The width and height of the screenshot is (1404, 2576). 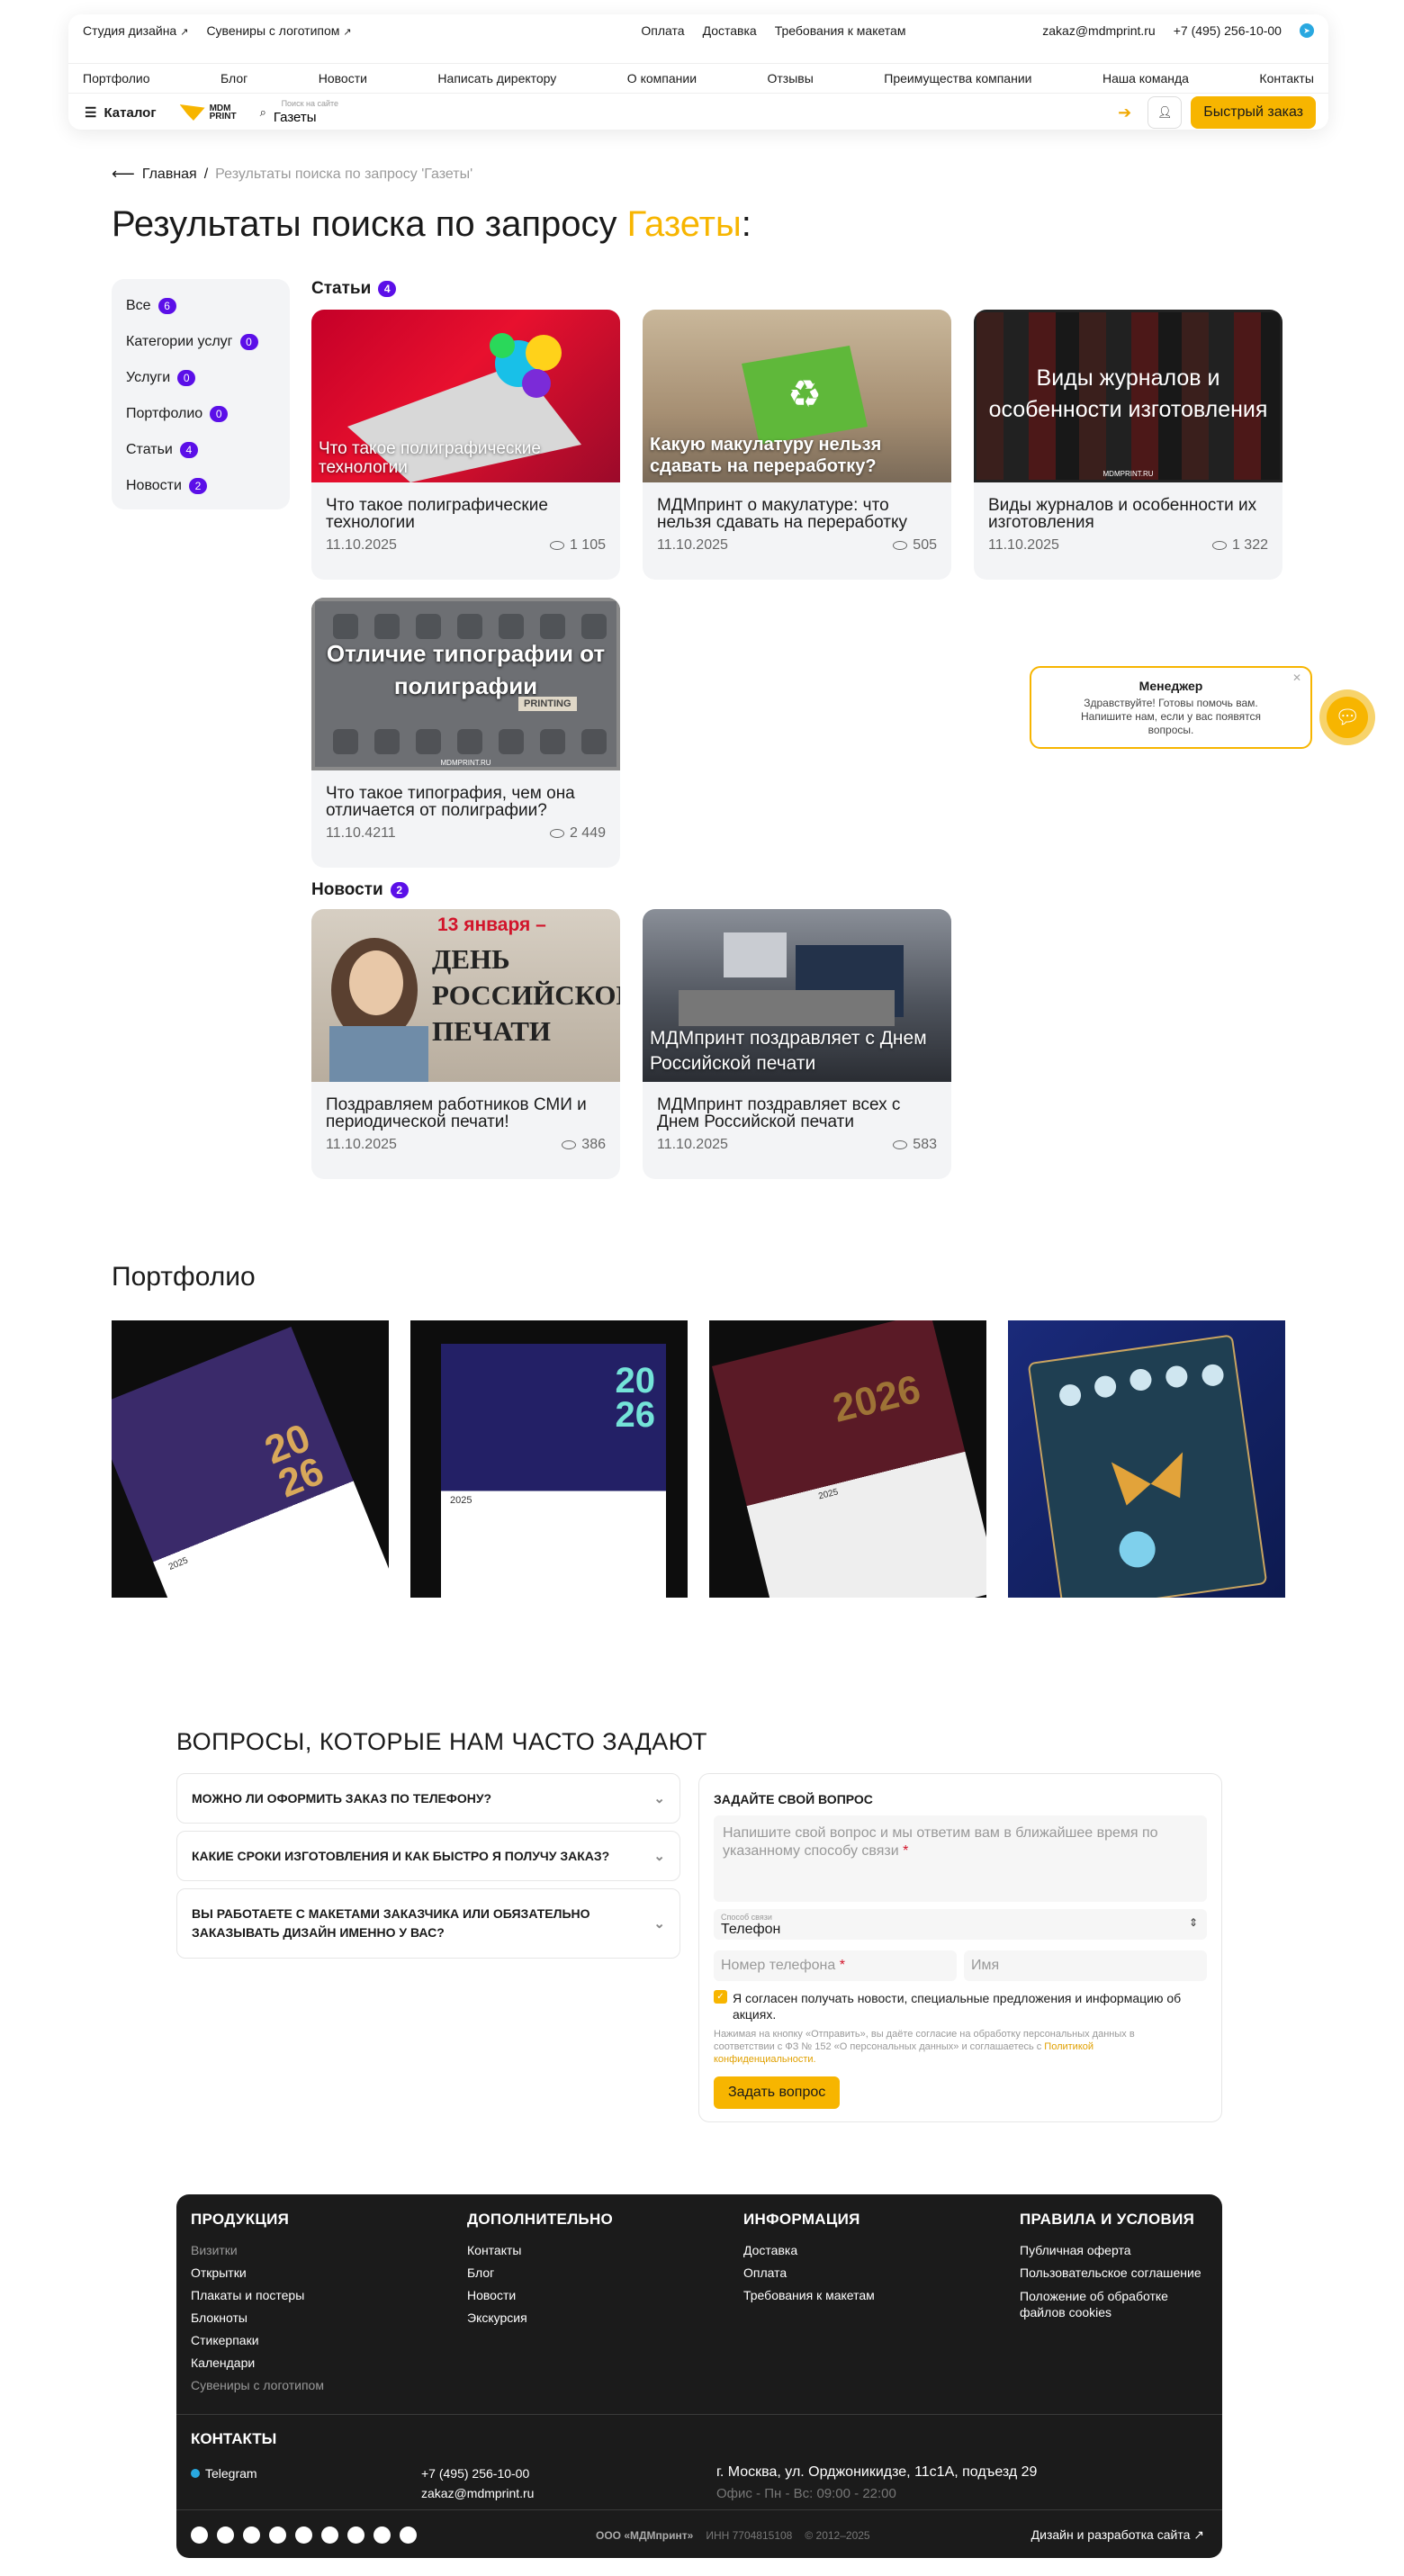 I want to click on back-arrow-icon: ⟵, so click(x=124, y=174).